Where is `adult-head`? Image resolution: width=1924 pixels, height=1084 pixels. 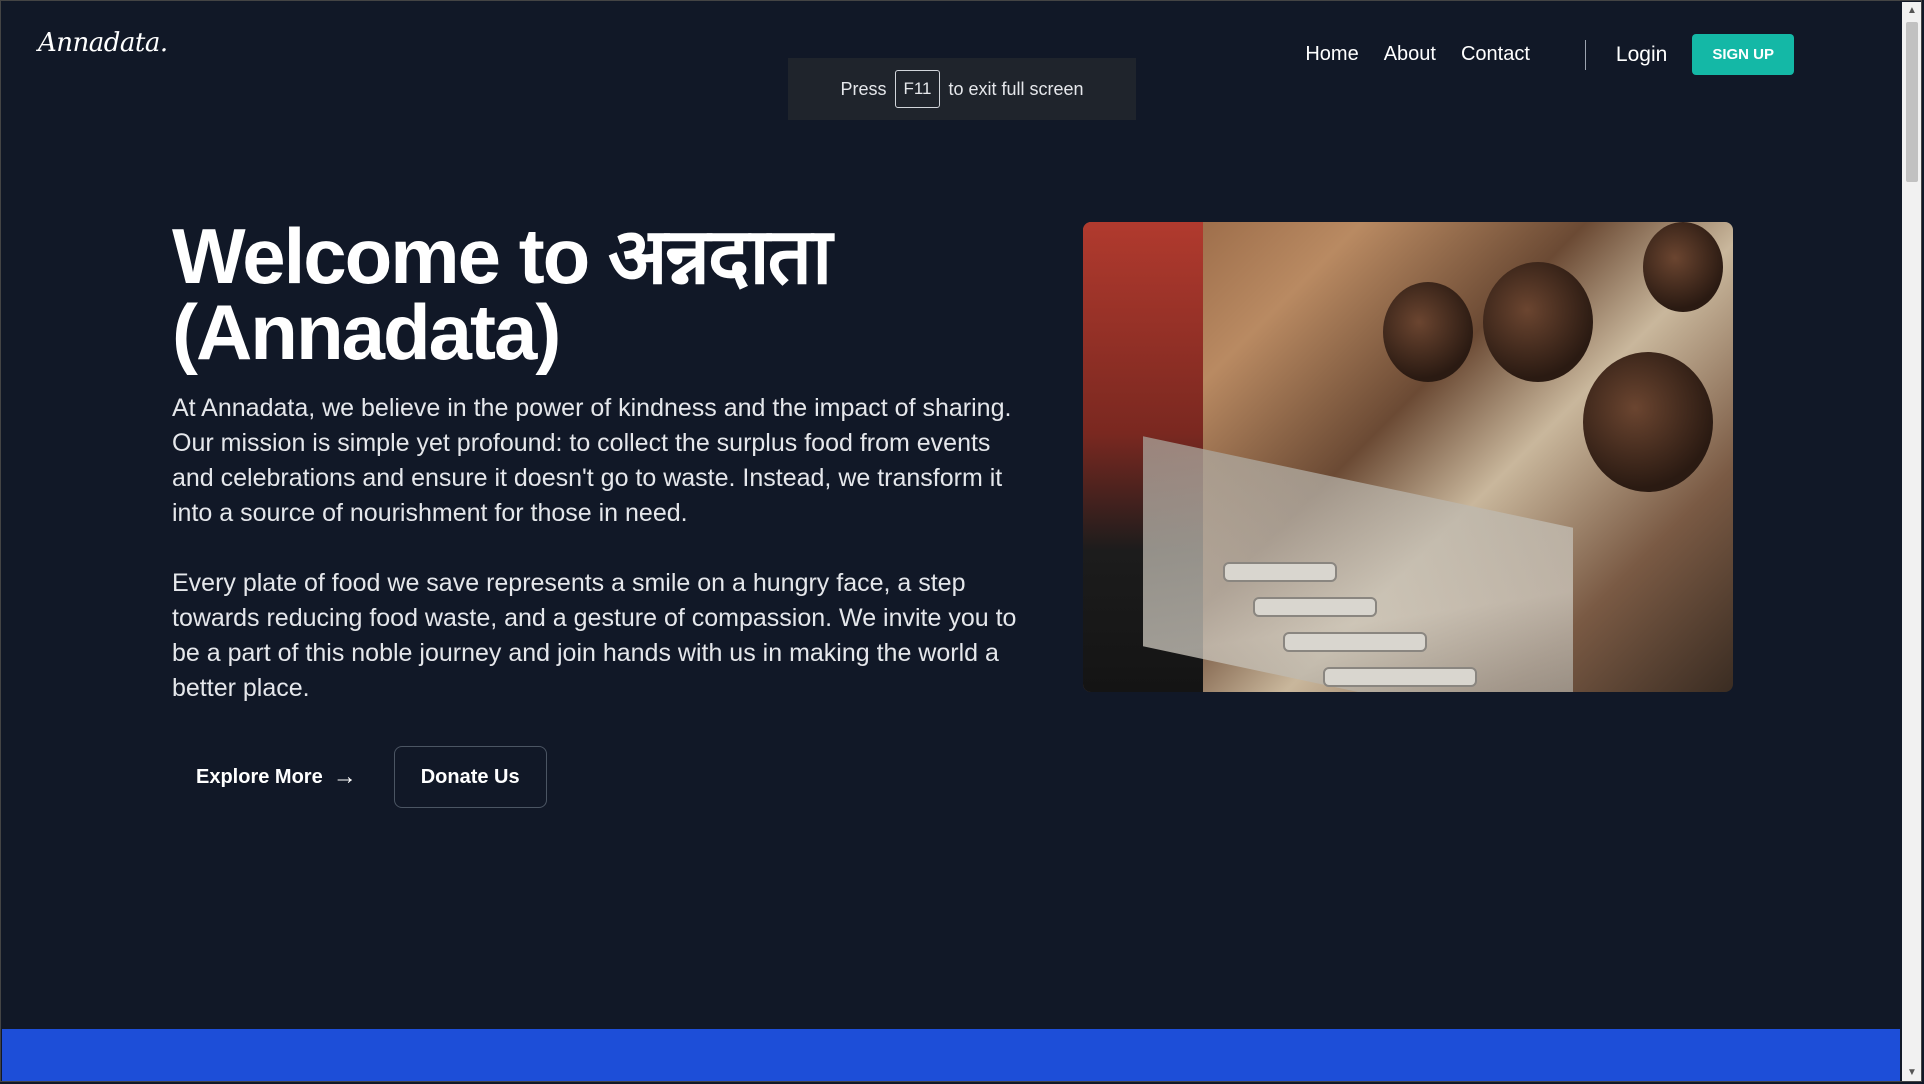 adult-head is located at coordinates (1683, 267).